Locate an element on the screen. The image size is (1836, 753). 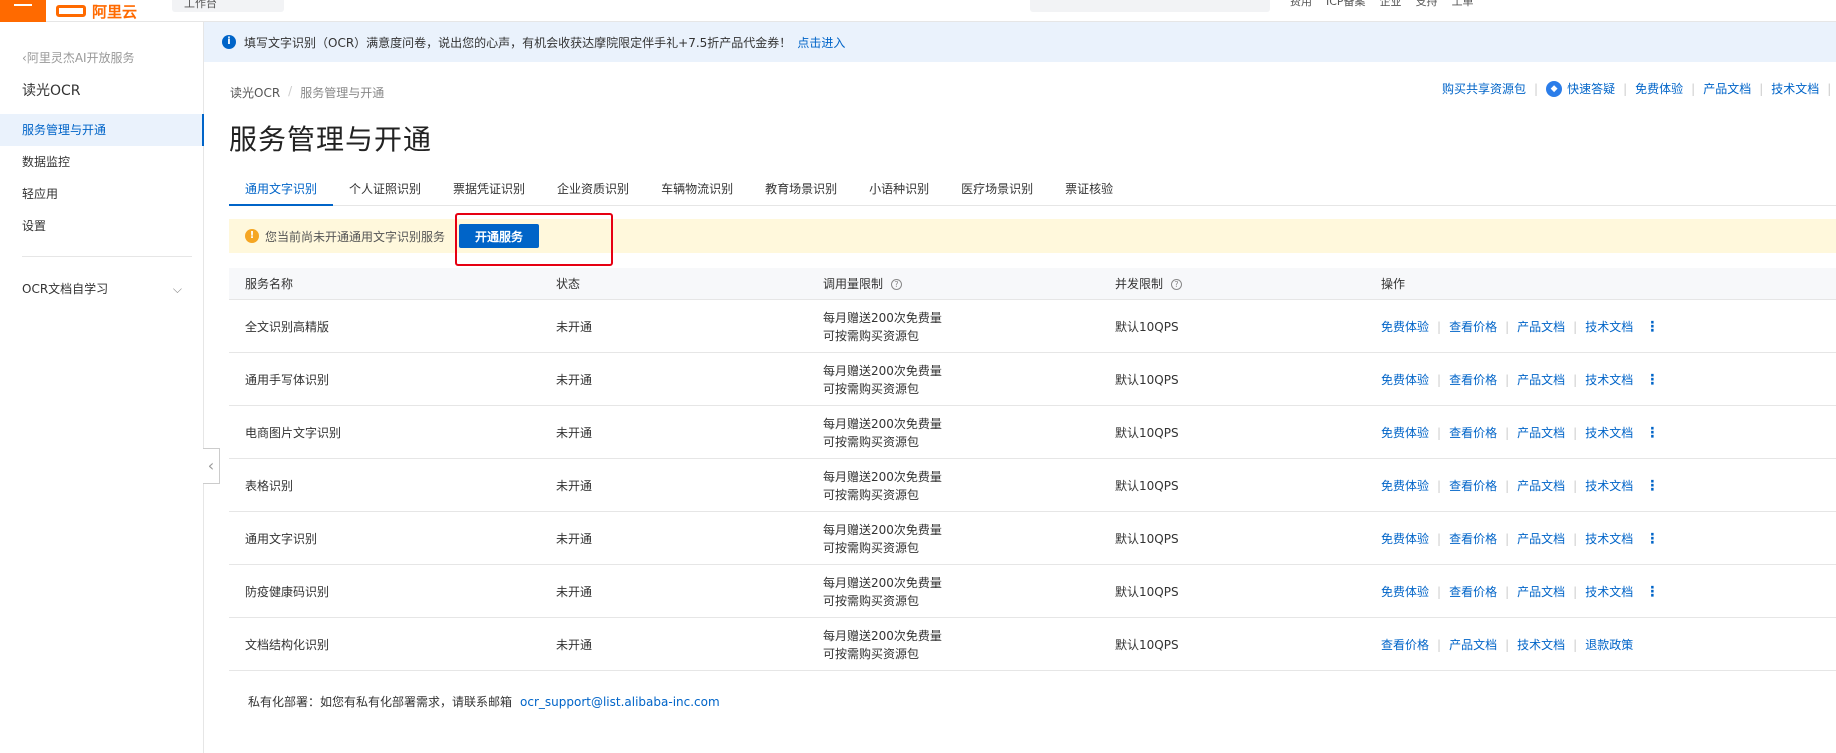
sidebar-collapse-handle: ‹ is located at coordinates (211, 466).